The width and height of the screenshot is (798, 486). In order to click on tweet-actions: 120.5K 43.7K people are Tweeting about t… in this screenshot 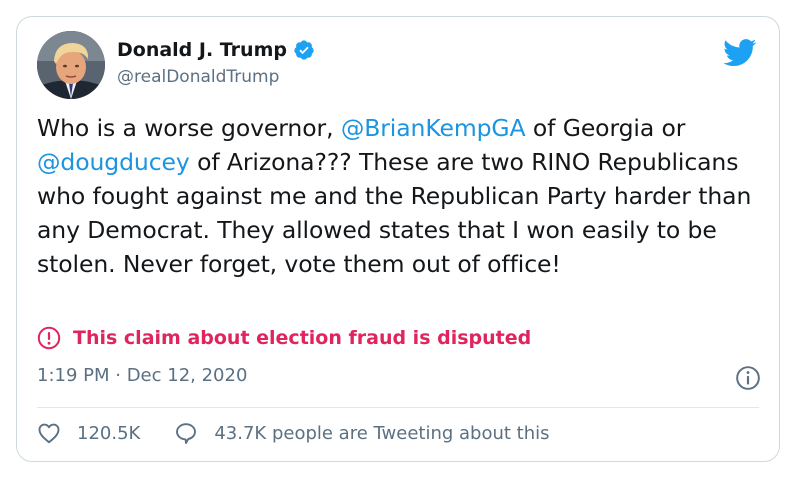, I will do `click(293, 433)`.